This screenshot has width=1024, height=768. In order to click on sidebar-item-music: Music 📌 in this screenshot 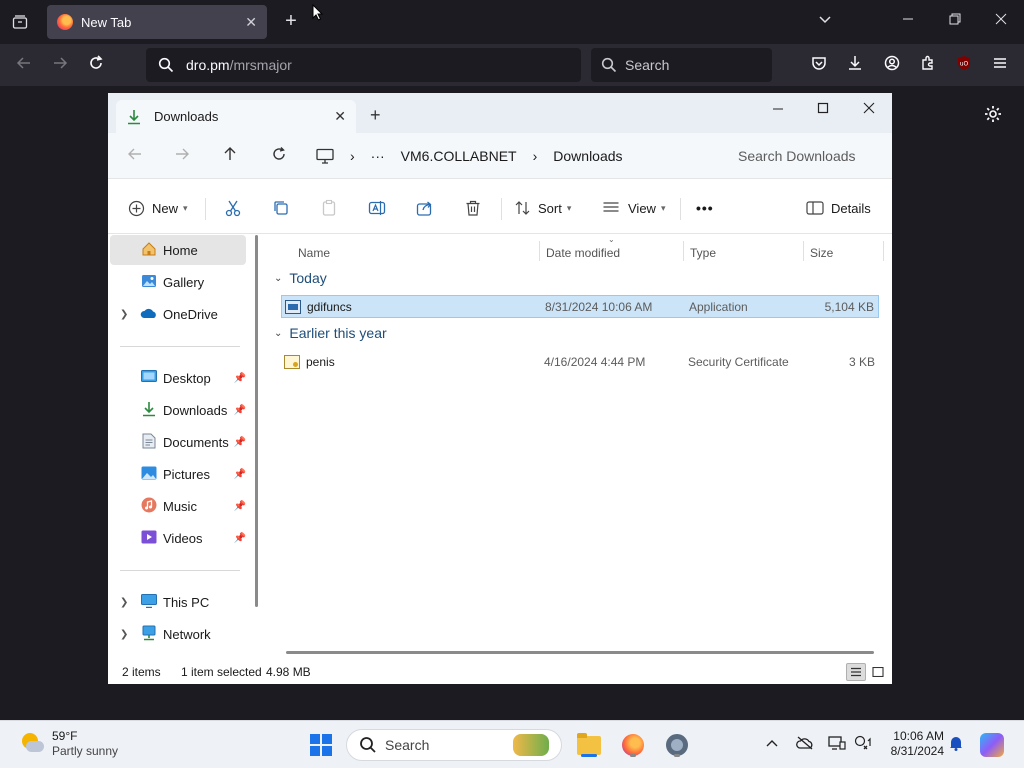, I will do `click(178, 506)`.